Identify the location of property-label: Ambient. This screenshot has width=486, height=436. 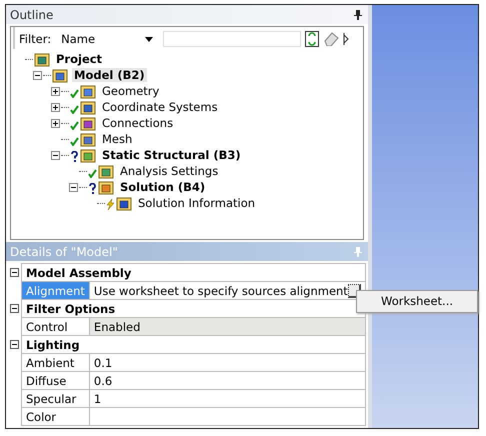
(56, 363).